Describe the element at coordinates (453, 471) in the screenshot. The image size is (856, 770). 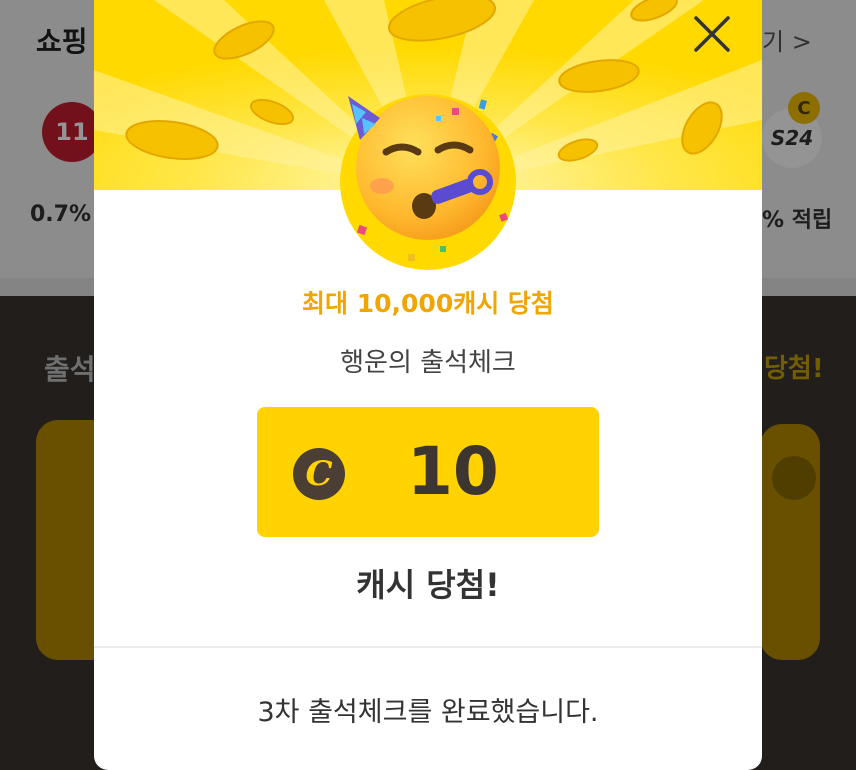
I see `cash-amount: 10` at that location.